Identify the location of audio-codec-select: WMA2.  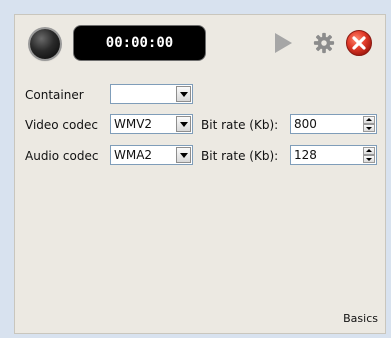
(151, 155).